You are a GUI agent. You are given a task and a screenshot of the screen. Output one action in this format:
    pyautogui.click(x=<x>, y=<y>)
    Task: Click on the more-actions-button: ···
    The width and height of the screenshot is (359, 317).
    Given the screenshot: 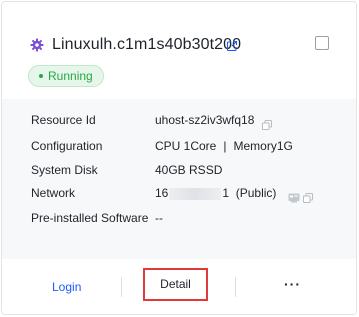 What is the action you would take?
    pyautogui.click(x=292, y=284)
    